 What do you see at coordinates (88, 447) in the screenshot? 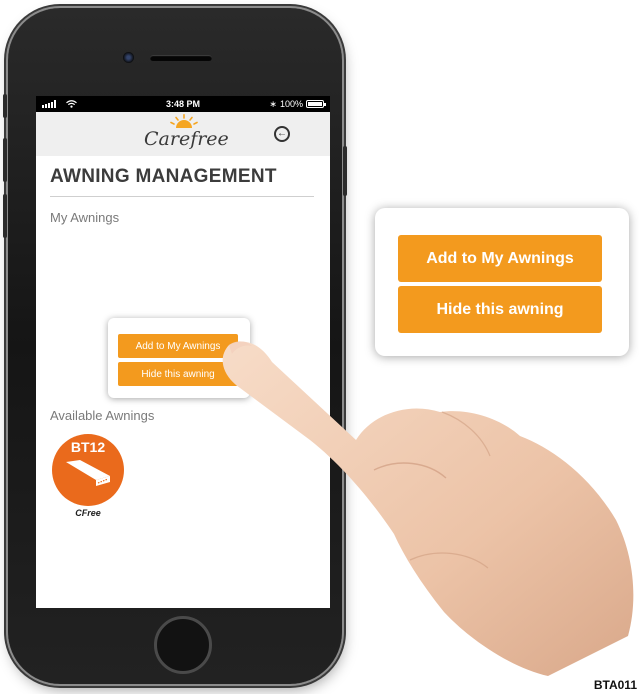
I see `awning-code: BT12` at bounding box center [88, 447].